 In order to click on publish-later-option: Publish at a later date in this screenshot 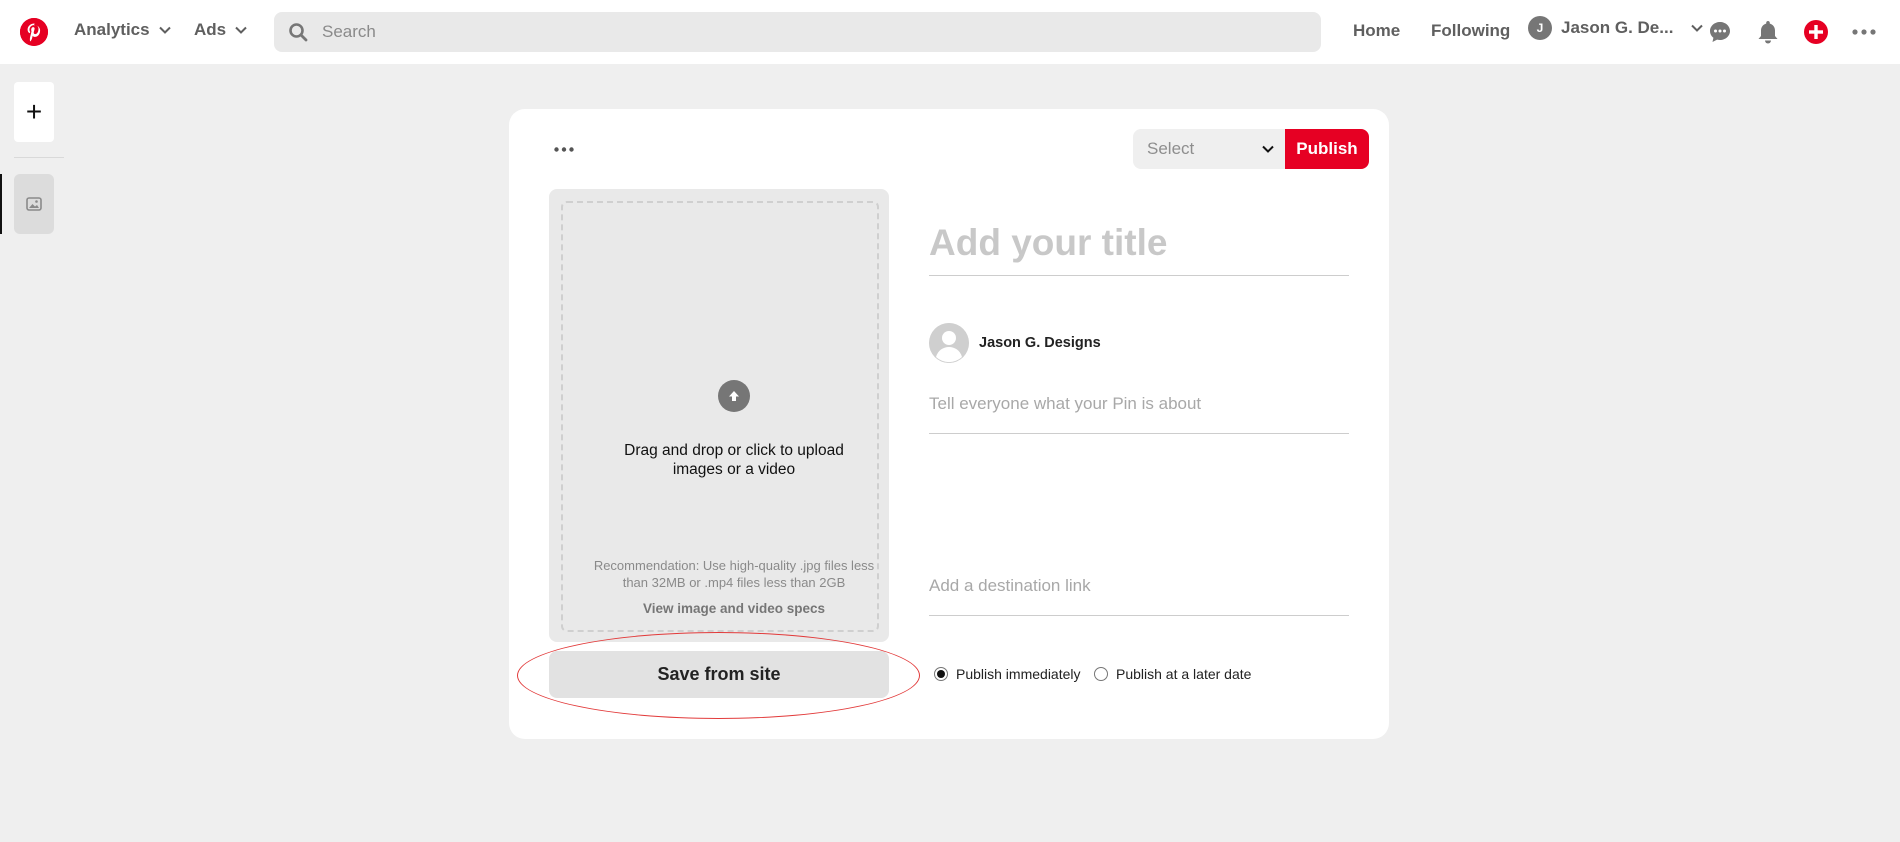, I will do `click(1172, 674)`.